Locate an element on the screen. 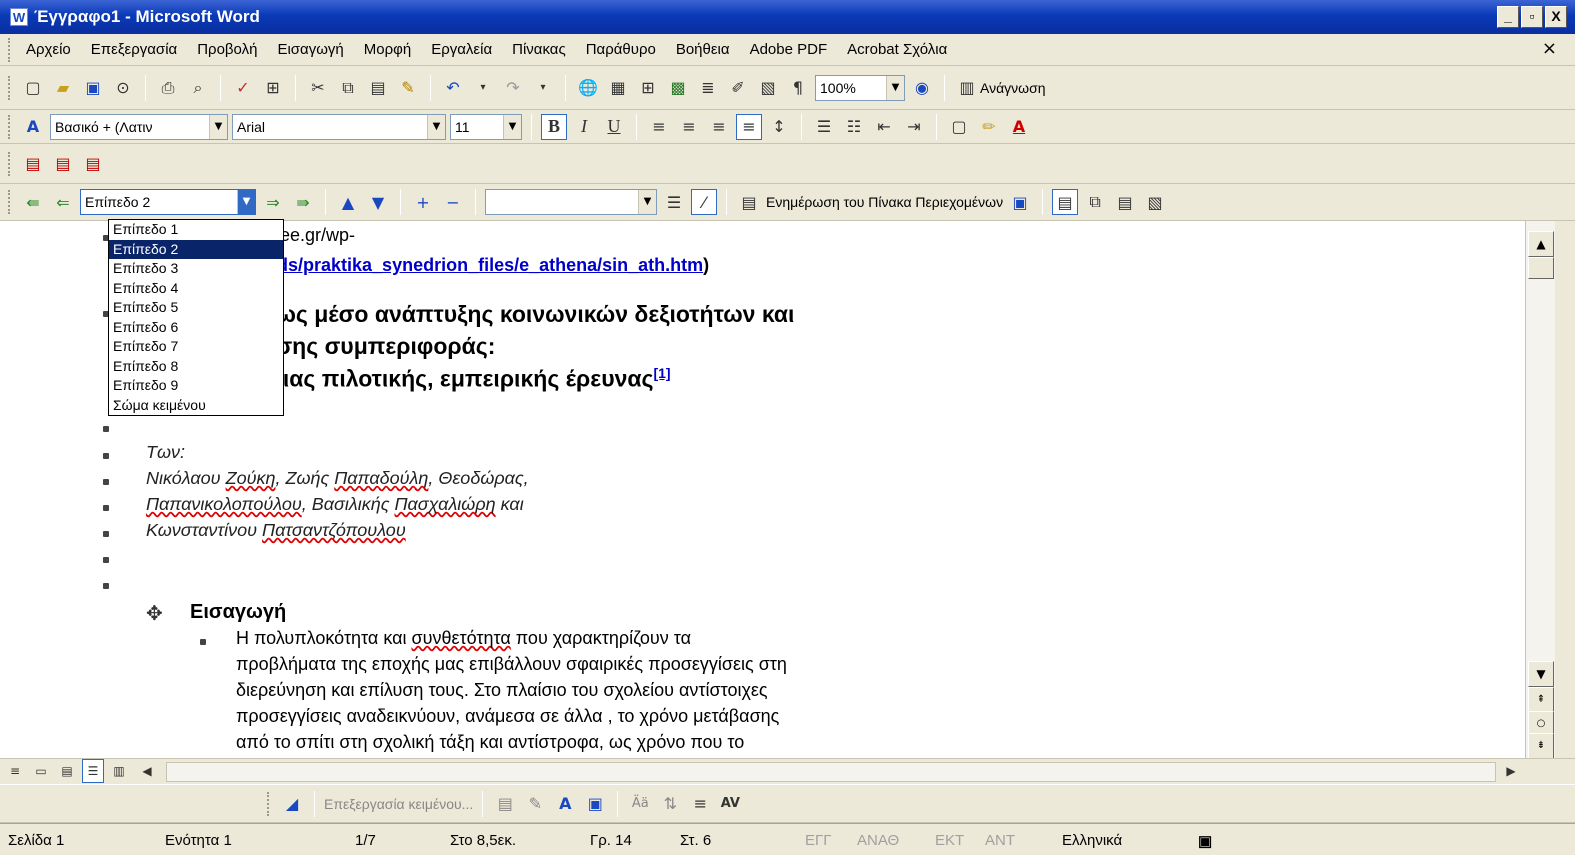 The width and height of the screenshot is (1575, 855). align-center-icon: ≡ is located at coordinates (689, 127).